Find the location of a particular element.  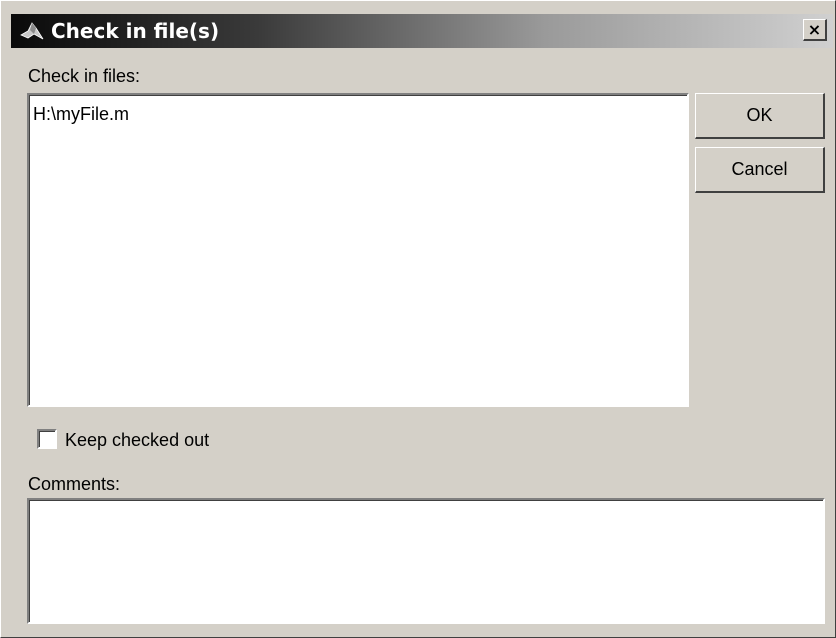

ok-button-label: OK is located at coordinates (759, 115).